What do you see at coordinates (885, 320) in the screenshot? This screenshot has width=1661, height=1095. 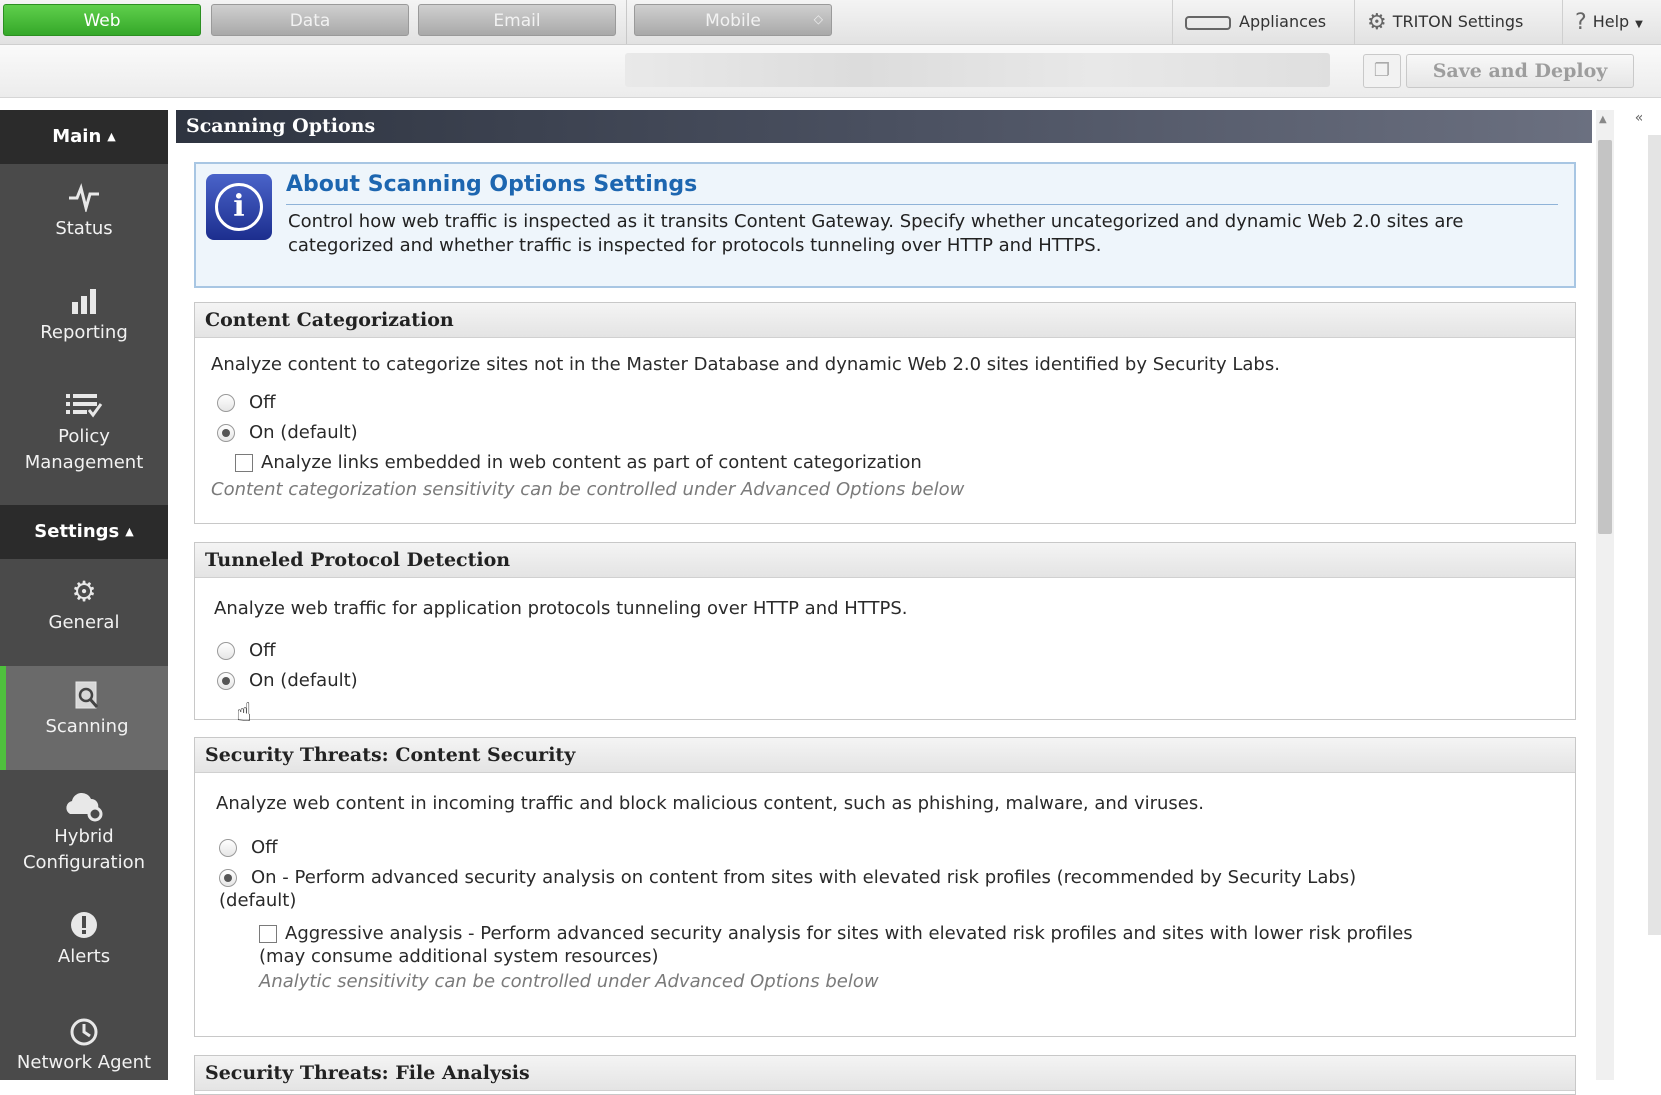 I see `section-heading: Content Categorization` at bounding box center [885, 320].